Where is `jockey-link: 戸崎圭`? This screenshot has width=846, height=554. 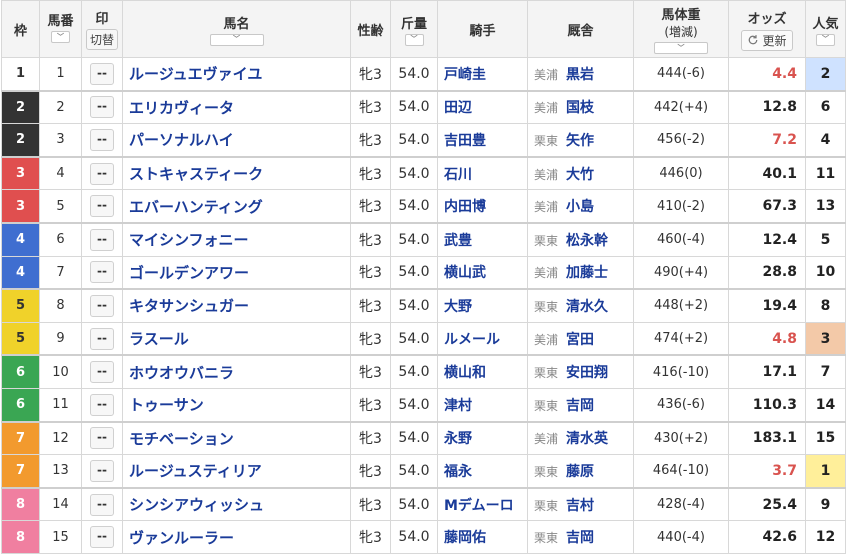 jockey-link: 戸崎圭 is located at coordinates (465, 75).